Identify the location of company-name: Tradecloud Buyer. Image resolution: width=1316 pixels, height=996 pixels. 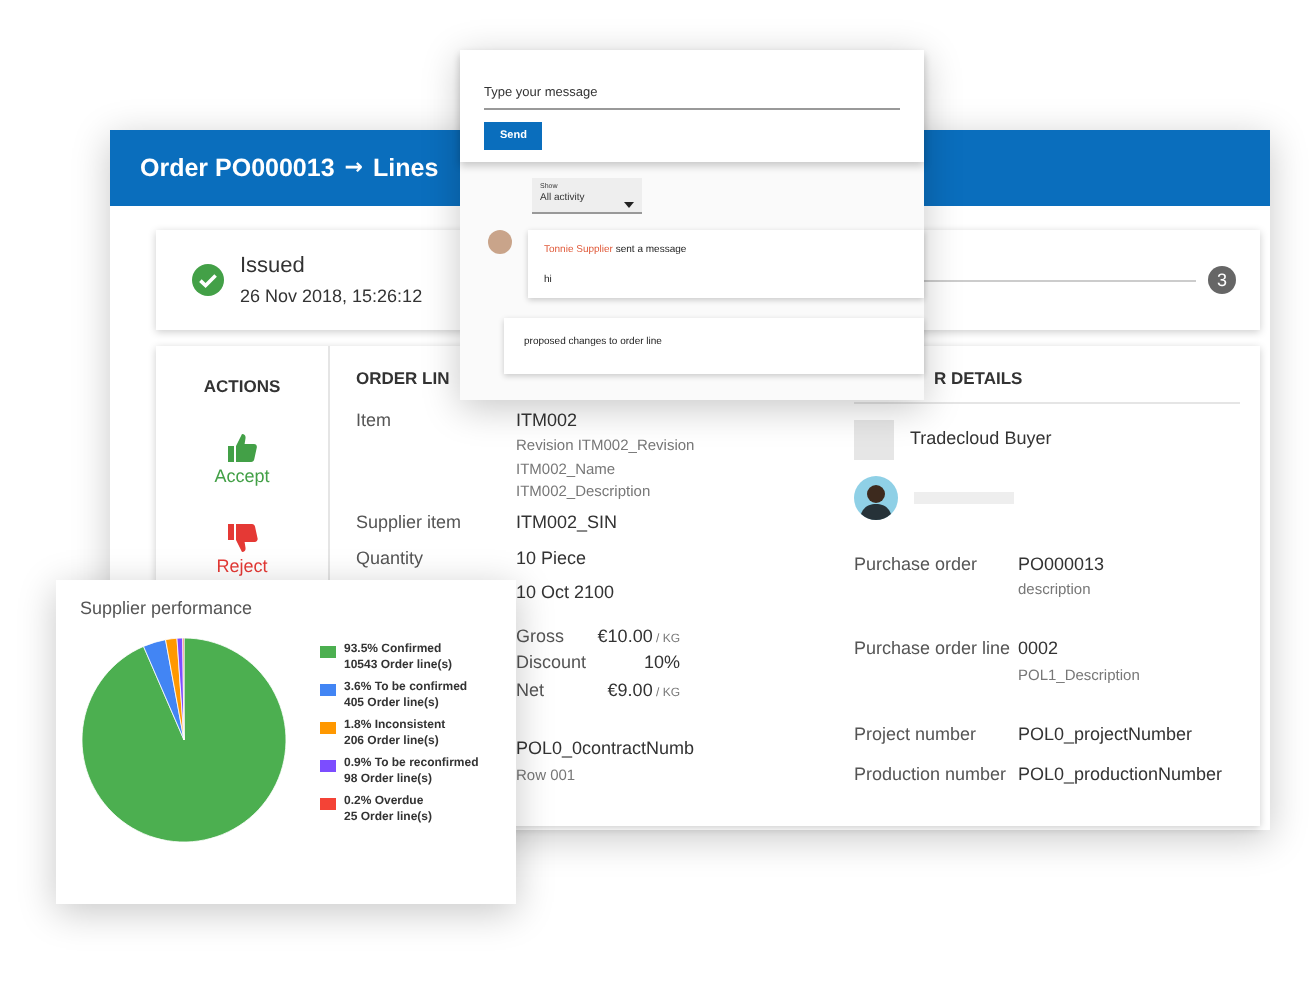
(981, 438).